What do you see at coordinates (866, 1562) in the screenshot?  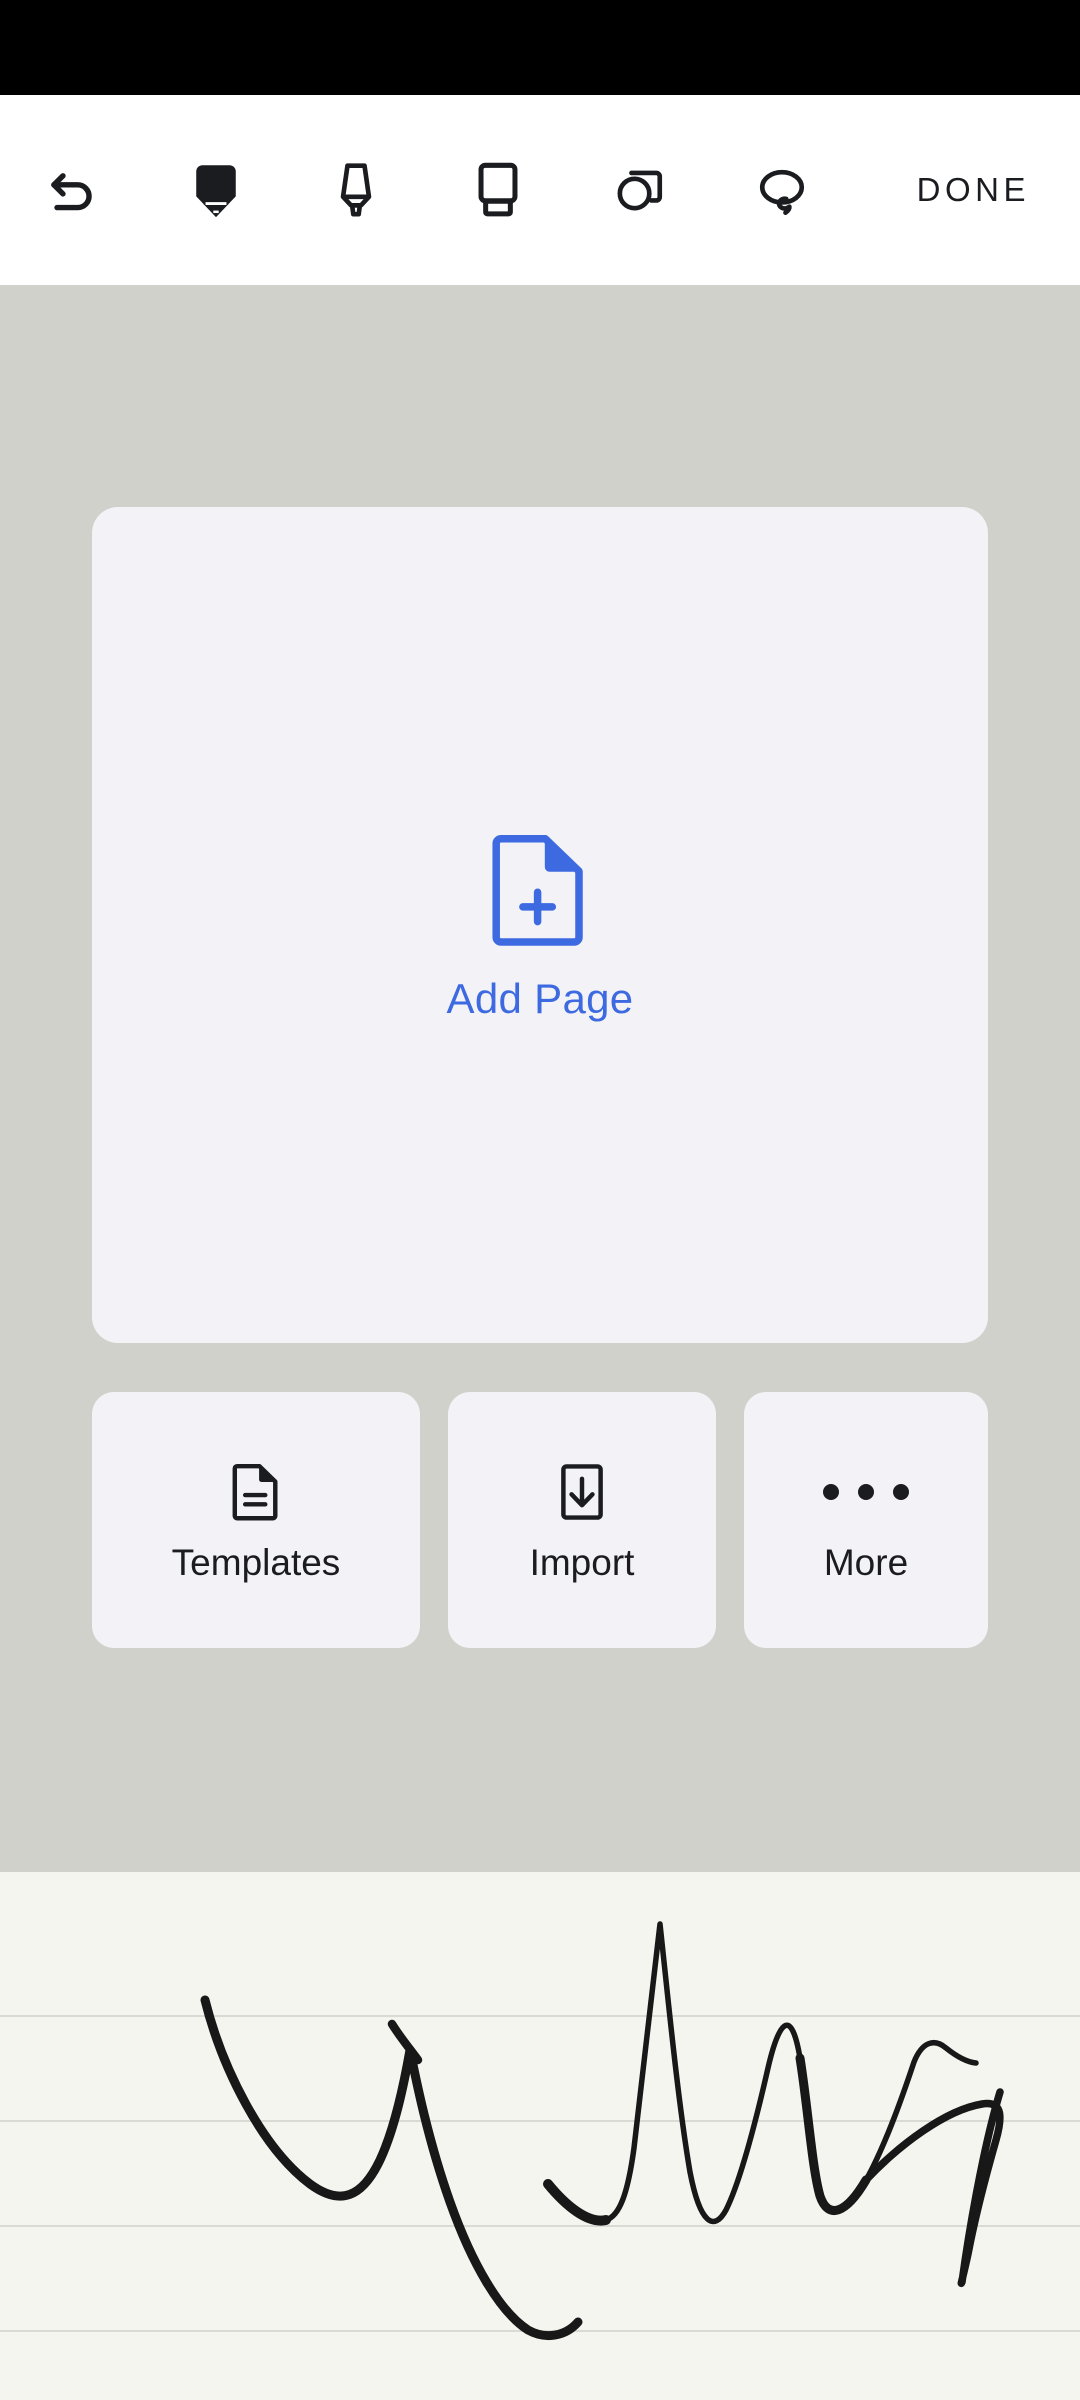 I see `more-label: More` at bounding box center [866, 1562].